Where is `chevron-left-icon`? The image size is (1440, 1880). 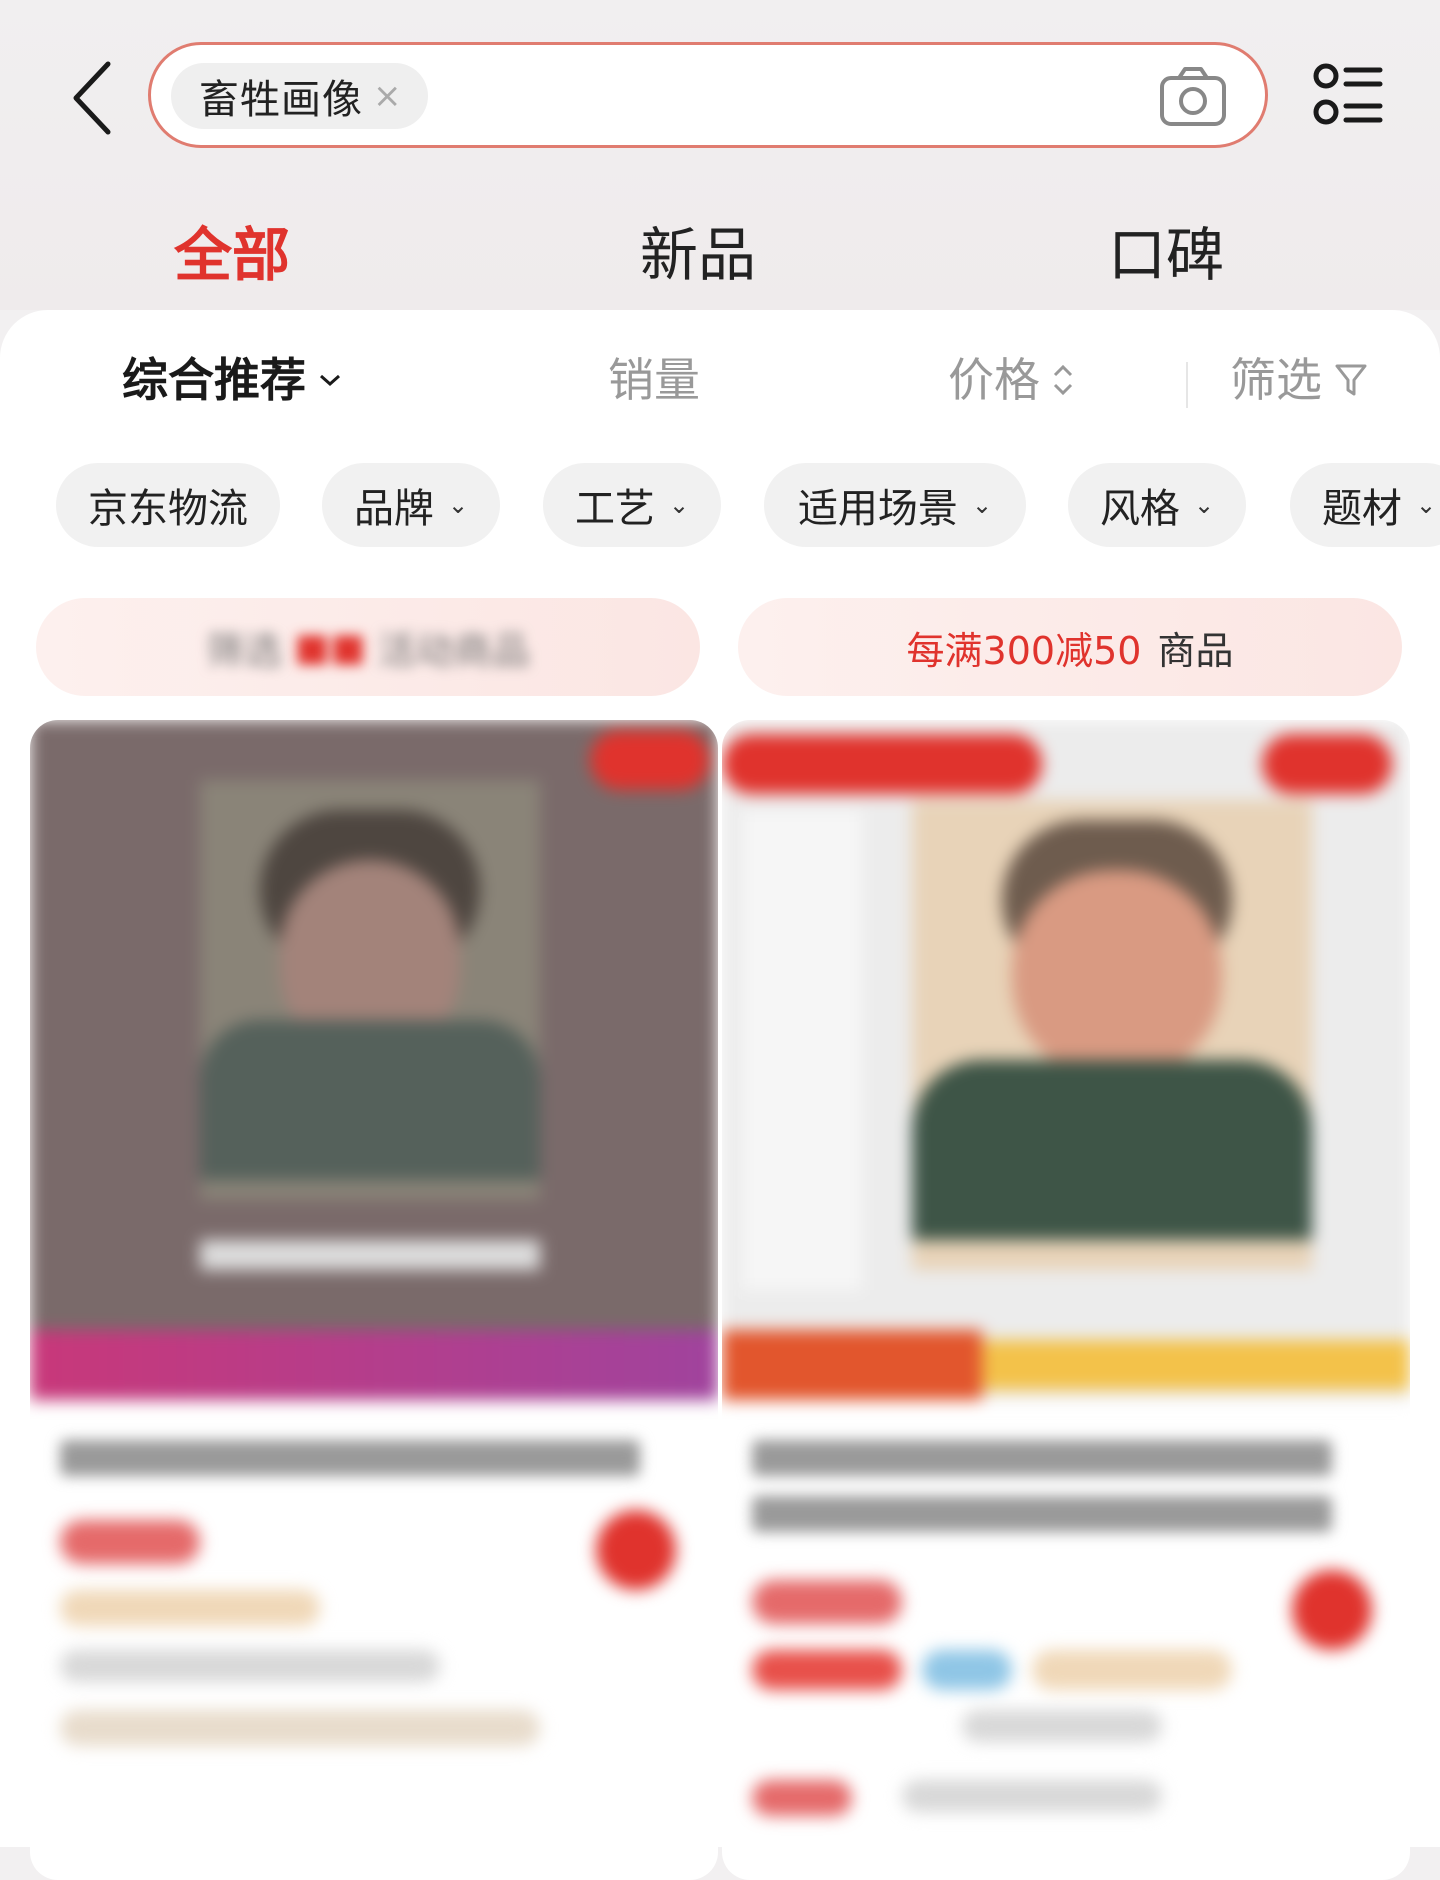
chevron-left-icon is located at coordinates (92, 98).